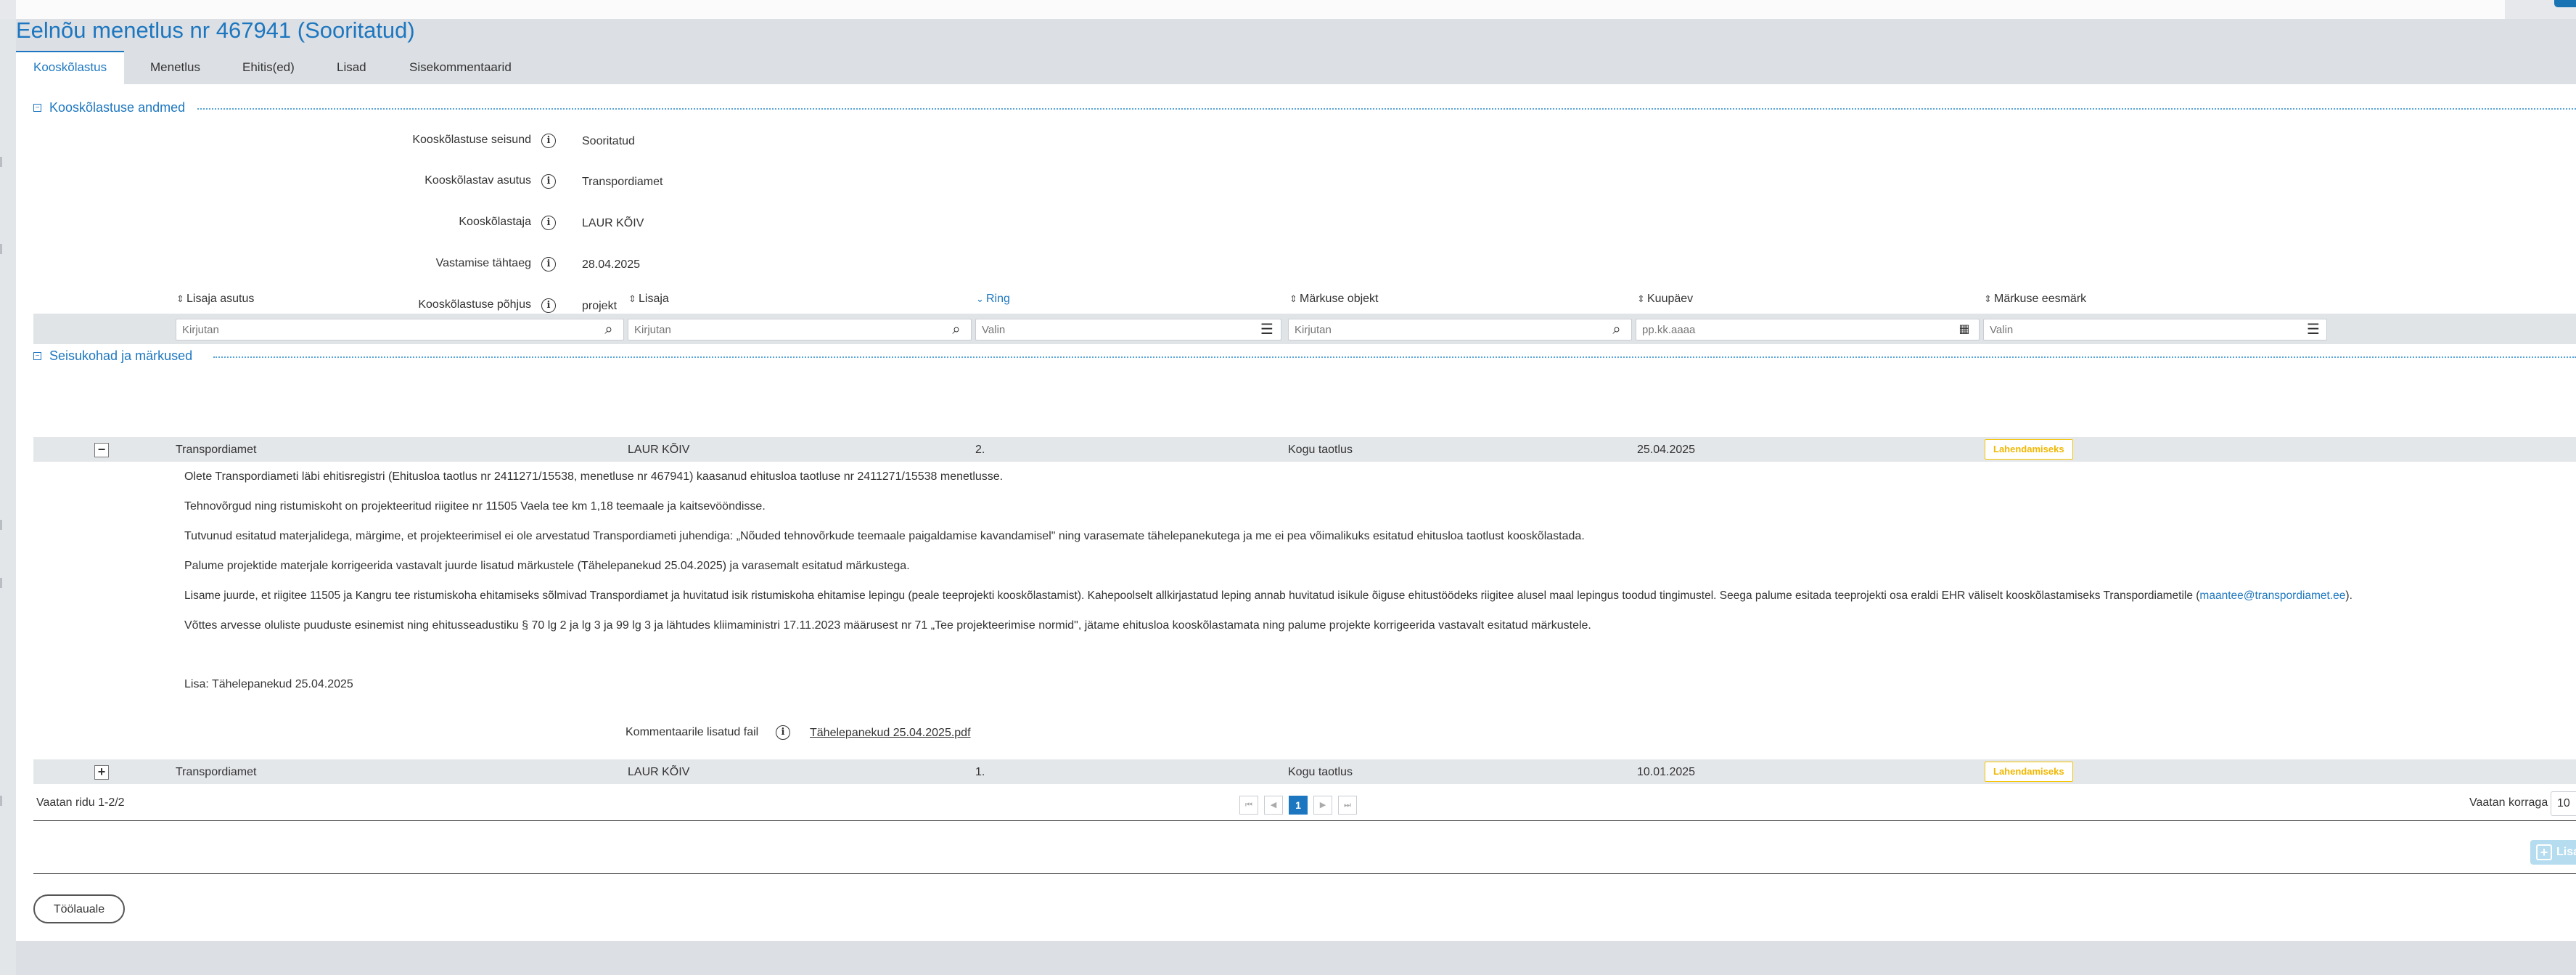 The image size is (2576, 975). I want to click on page-title: Eelnõu menetlus nr 467941 (Sooritatud), so click(215, 30).